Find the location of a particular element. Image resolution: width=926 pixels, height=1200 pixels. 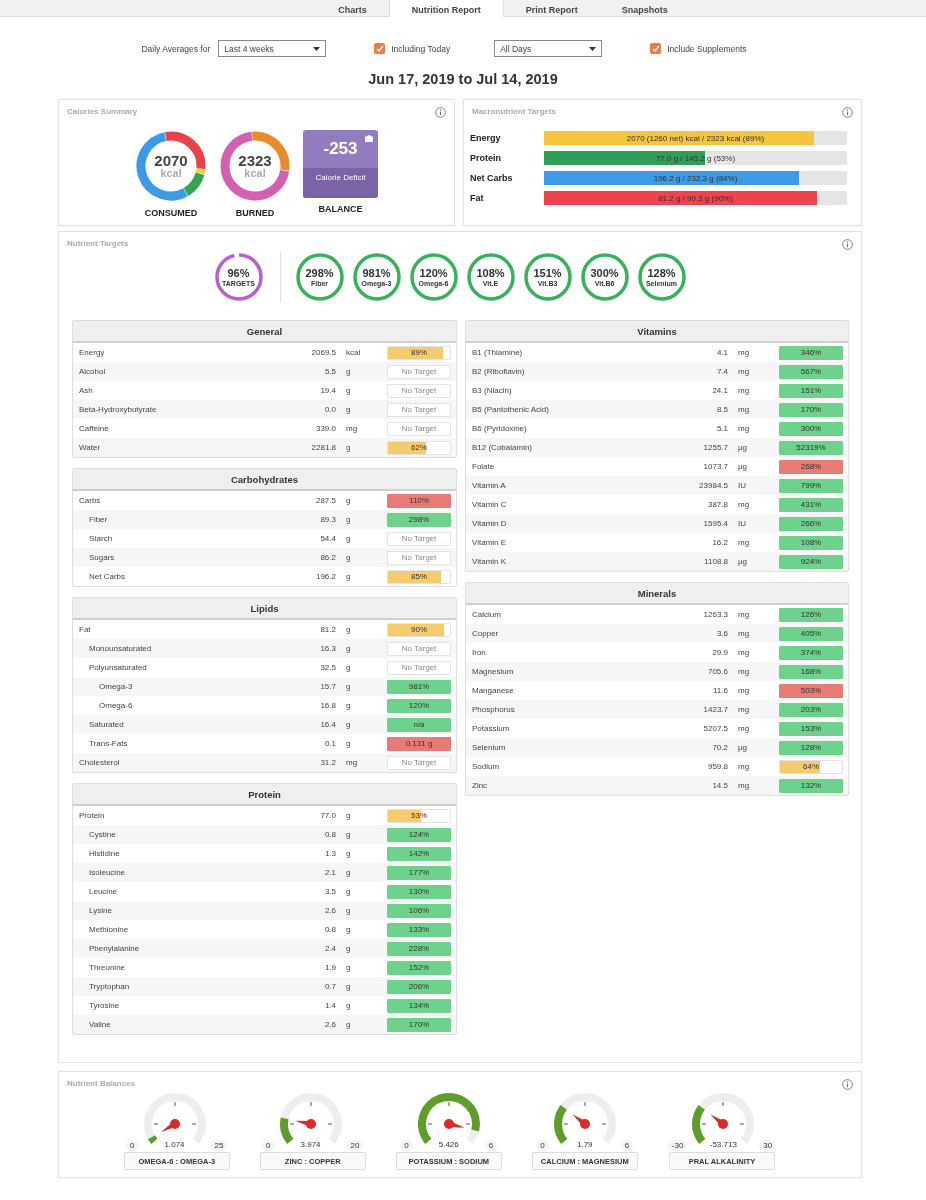

date-range: Jun 17, 2019 to Jul 14, 2019 is located at coordinates (463, 79).